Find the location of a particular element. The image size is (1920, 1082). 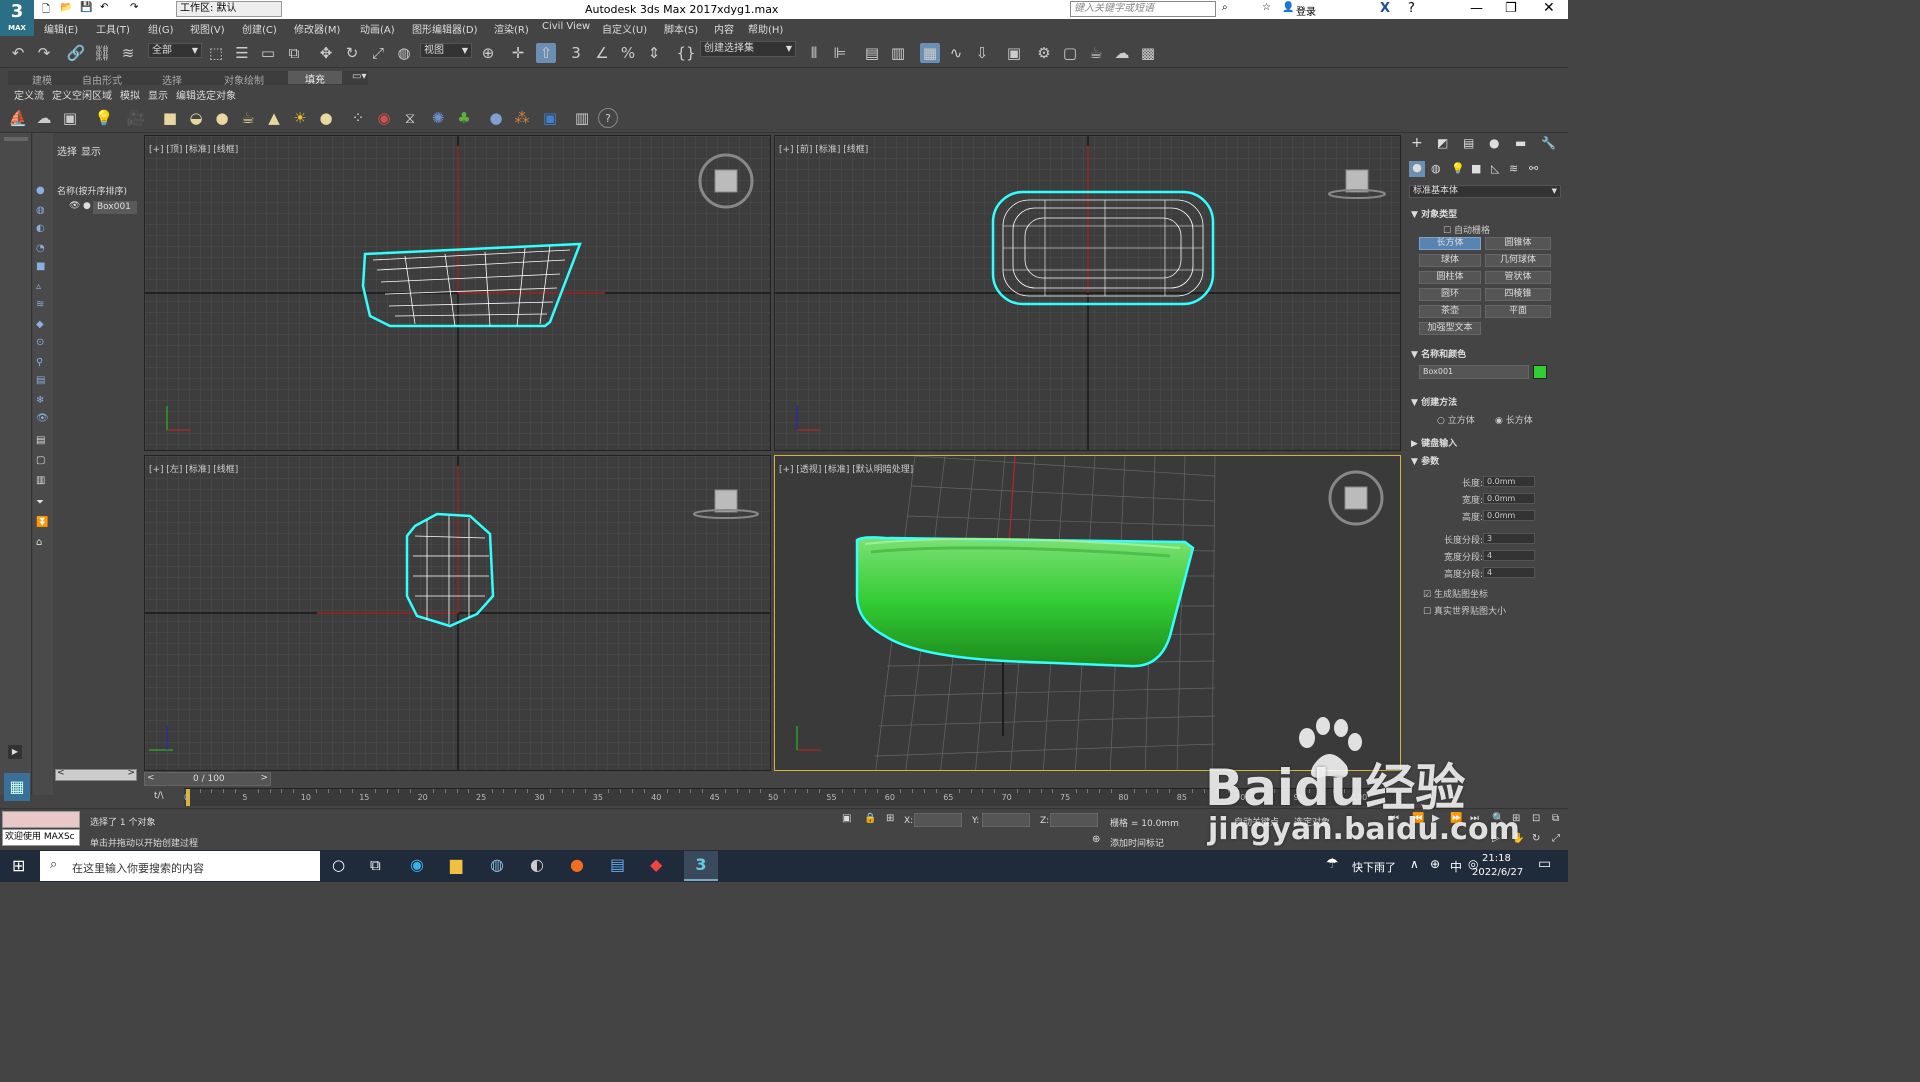

login-link: 登录 is located at coordinates (1306, 10).